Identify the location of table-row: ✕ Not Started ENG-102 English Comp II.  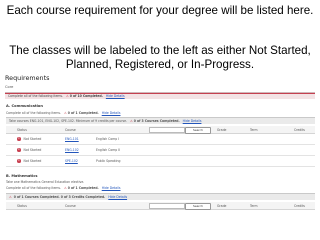
(160, 150).